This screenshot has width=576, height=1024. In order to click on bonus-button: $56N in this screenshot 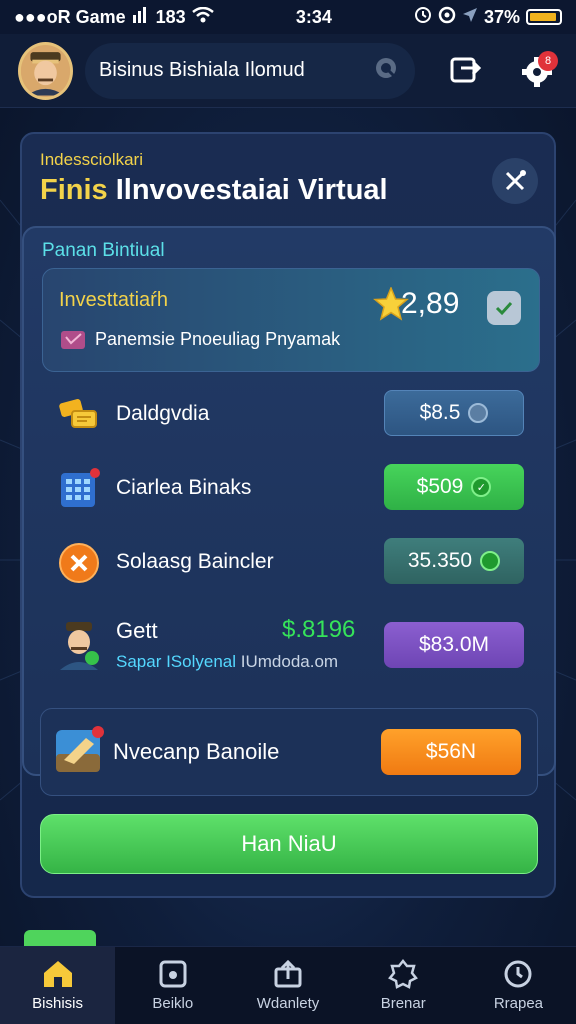, I will do `click(451, 752)`.